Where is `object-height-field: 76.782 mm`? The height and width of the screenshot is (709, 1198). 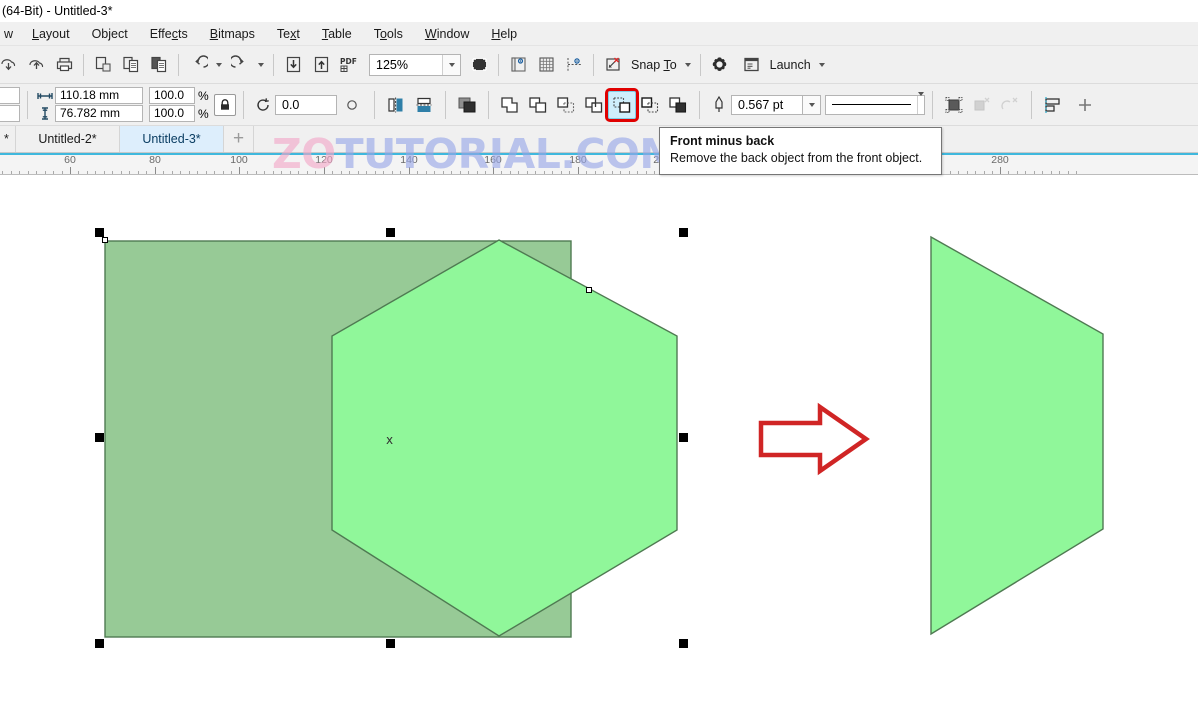
object-height-field: 76.782 mm is located at coordinates (99, 113).